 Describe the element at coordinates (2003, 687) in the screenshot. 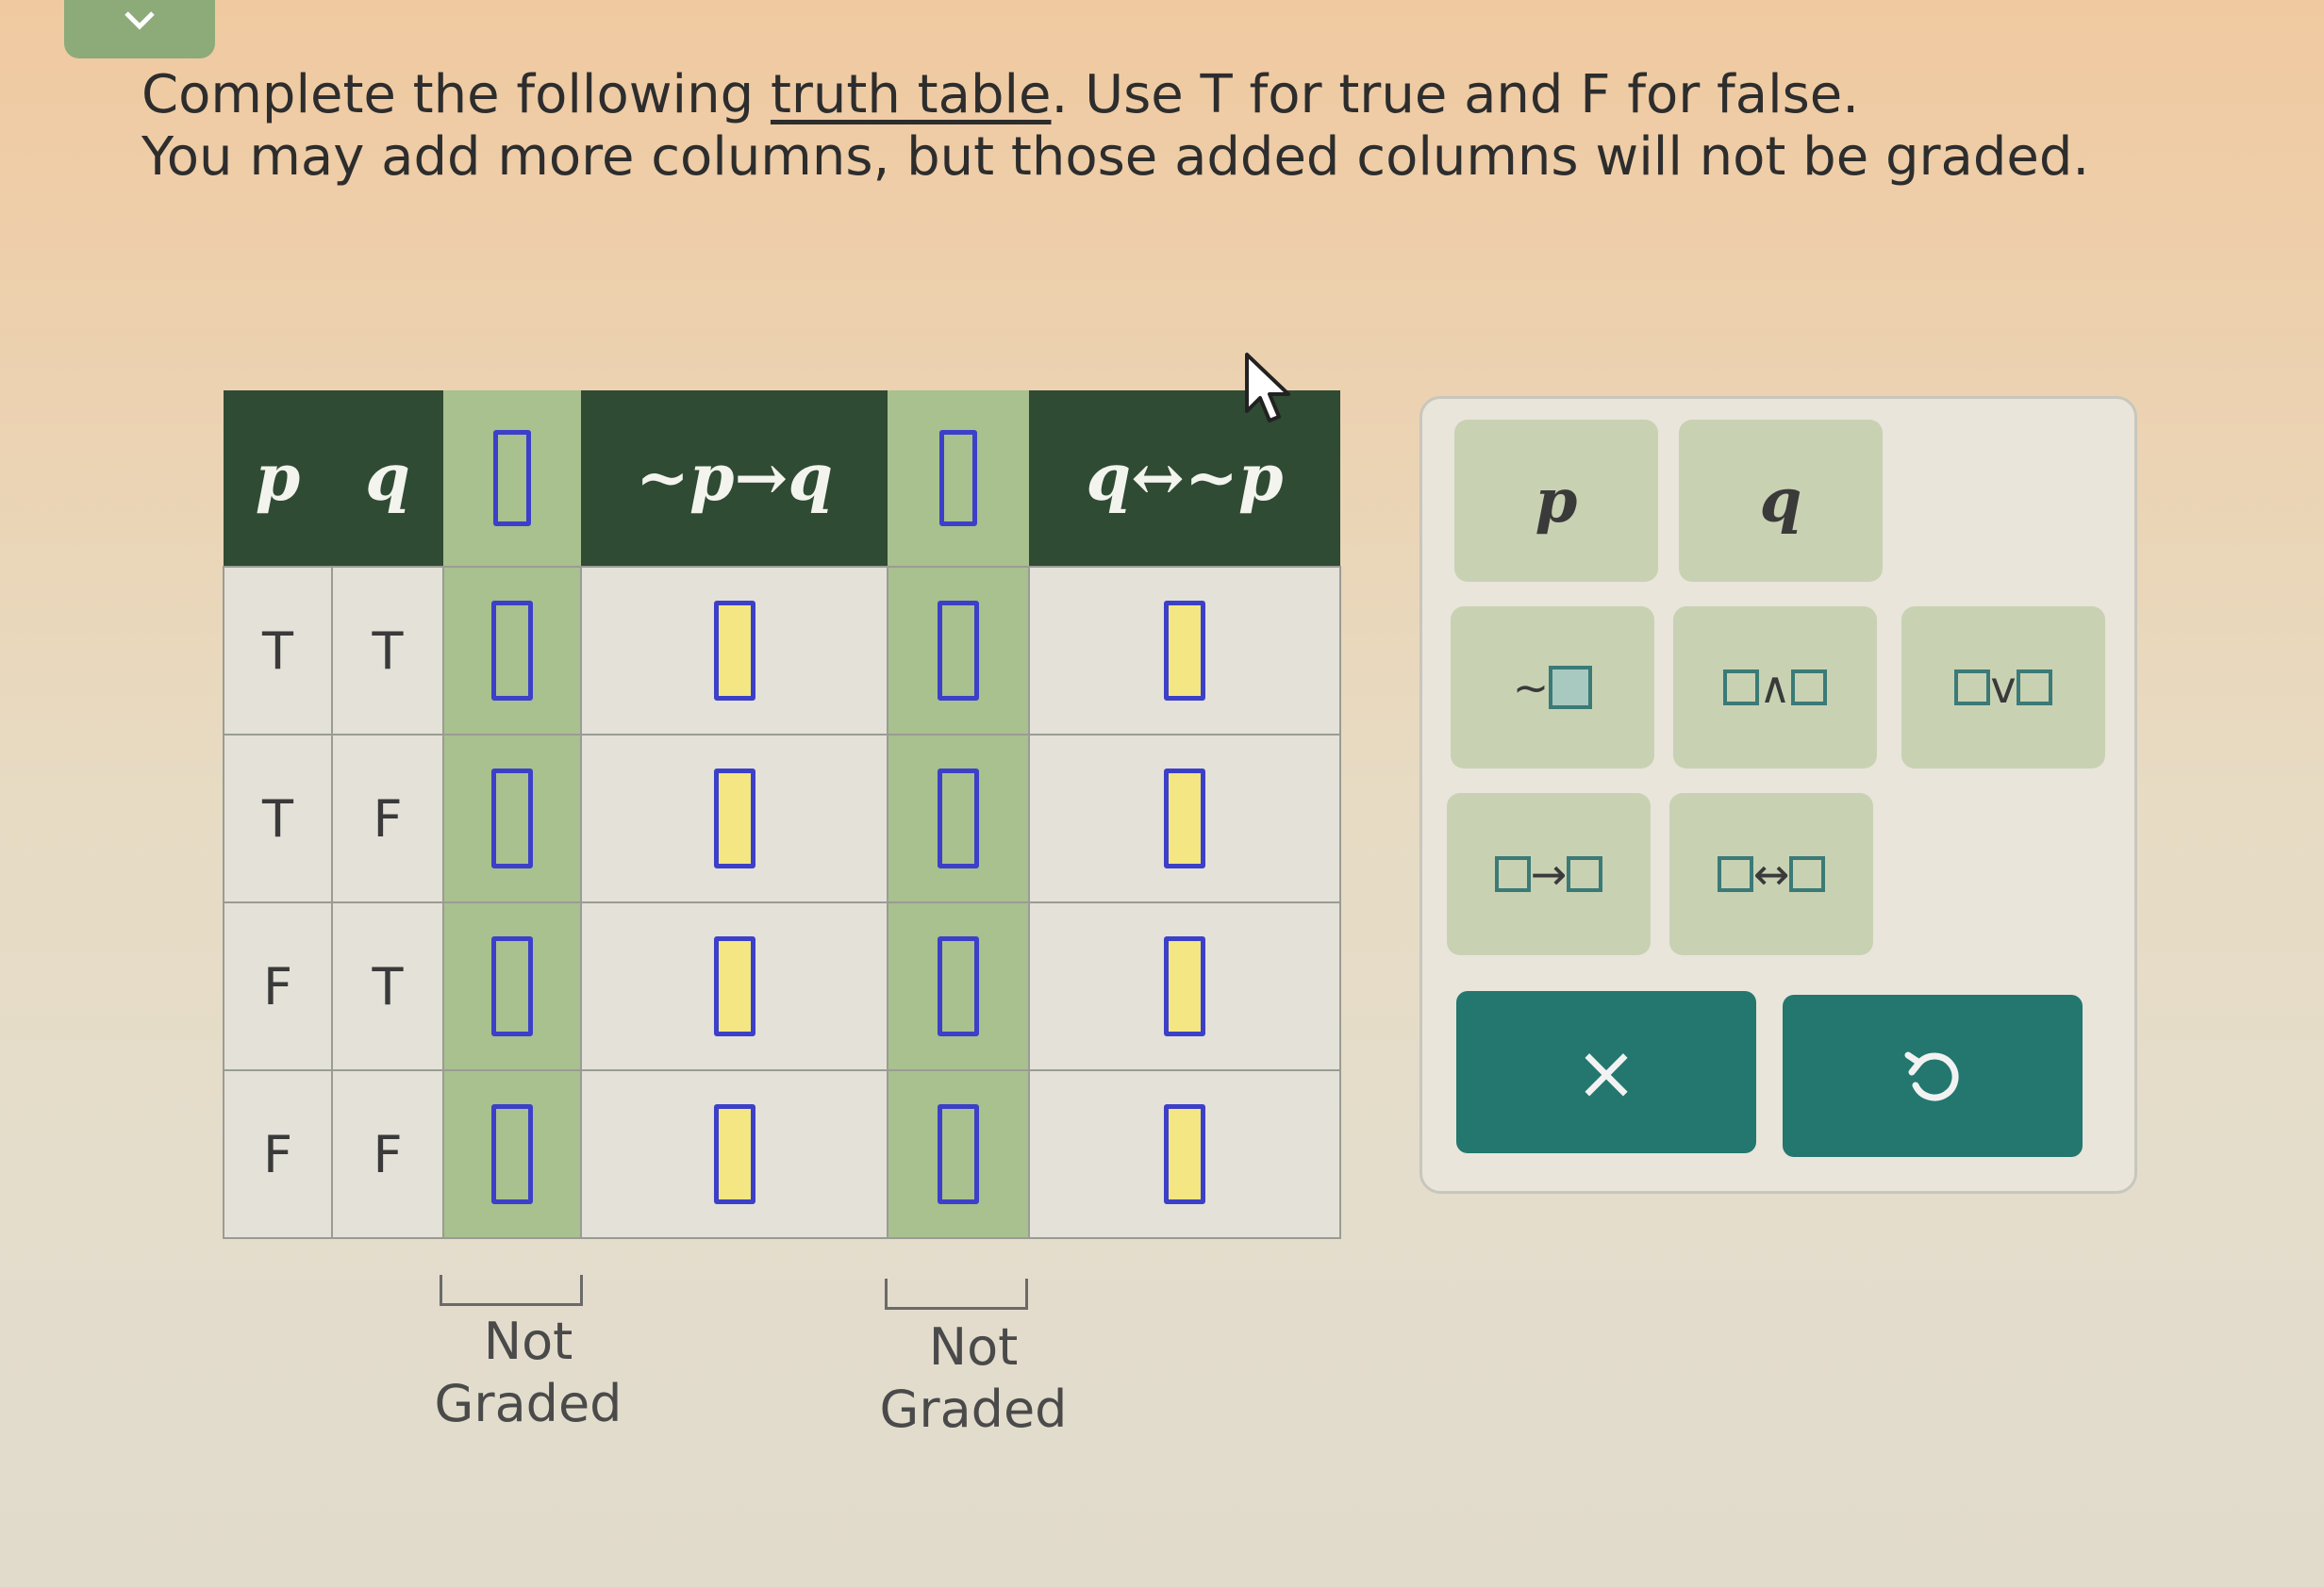

I see `key-or: v` at that location.